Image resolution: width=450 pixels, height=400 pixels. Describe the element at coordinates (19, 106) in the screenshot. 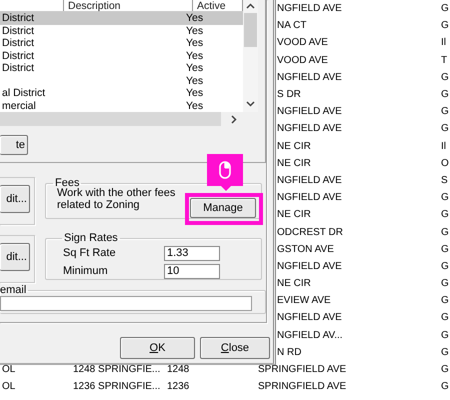

I see `grid-cell-text: mercial` at that location.